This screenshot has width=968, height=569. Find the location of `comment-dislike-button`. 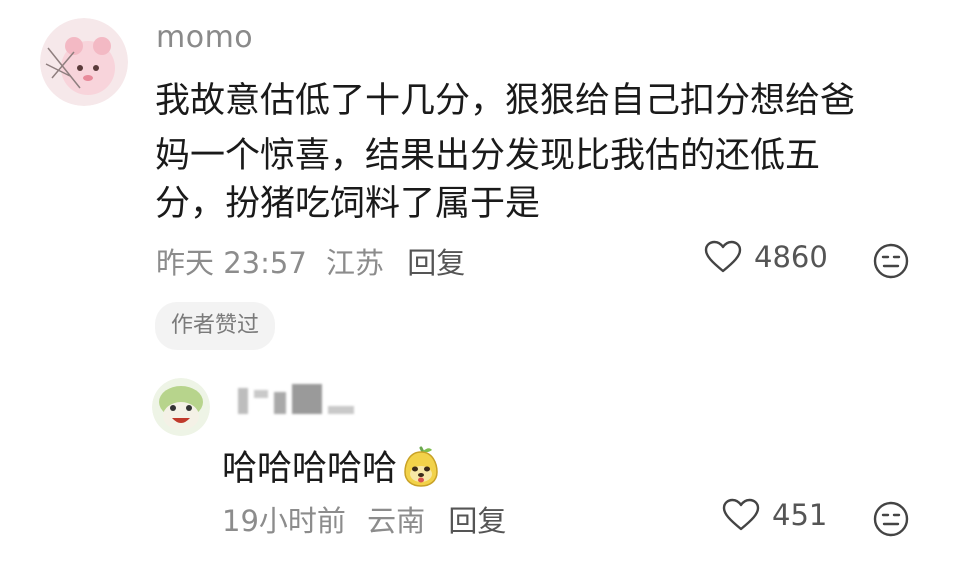

comment-dislike-button is located at coordinates (891, 263).